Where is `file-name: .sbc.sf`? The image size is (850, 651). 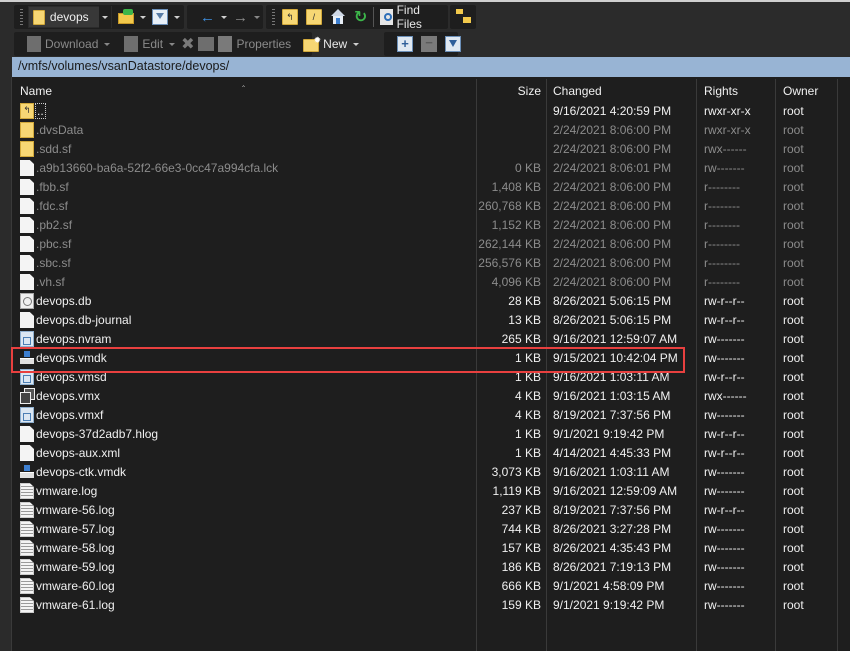 file-name: .sbc.sf is located at coordinates (53, 263).